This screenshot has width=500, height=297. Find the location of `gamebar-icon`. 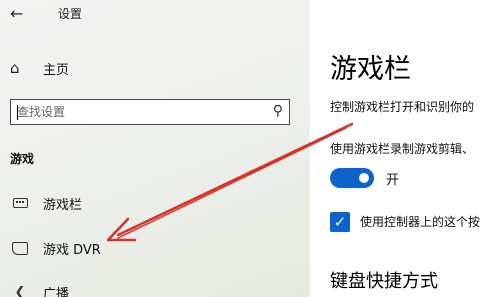

gamebar-icon is located at coordinates (20, 203).